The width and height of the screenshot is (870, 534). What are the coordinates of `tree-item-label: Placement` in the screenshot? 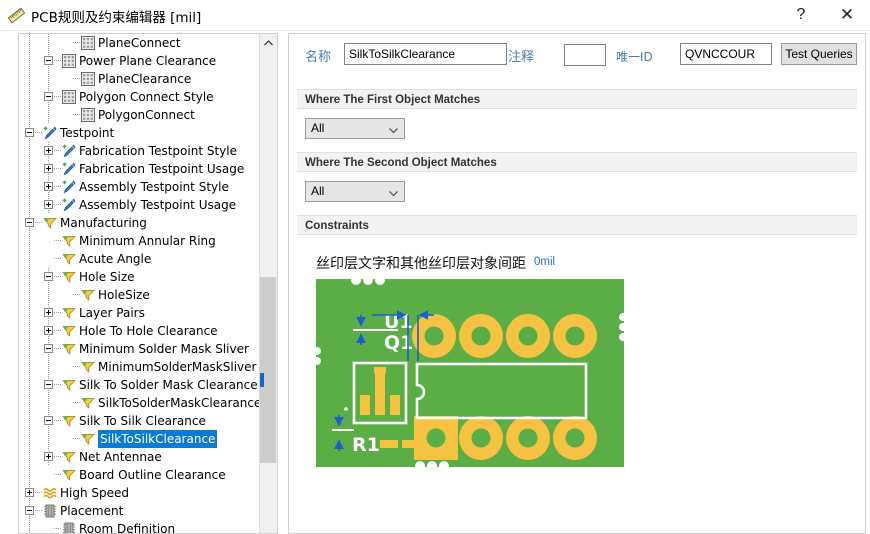 It's located at (92, 511).